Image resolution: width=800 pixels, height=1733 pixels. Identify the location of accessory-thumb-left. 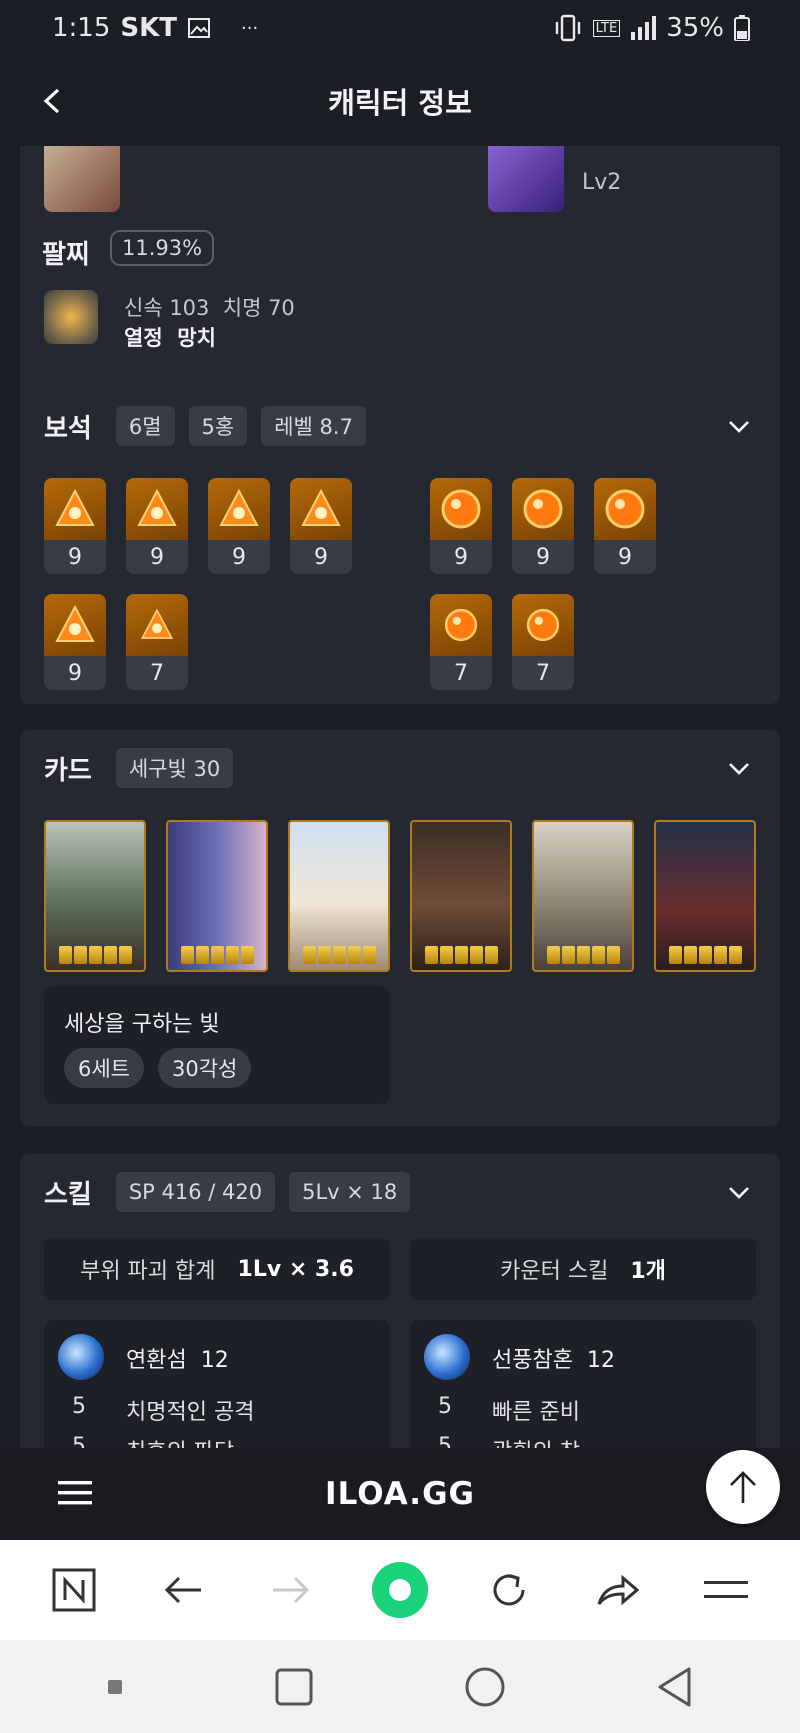
(82, 179).